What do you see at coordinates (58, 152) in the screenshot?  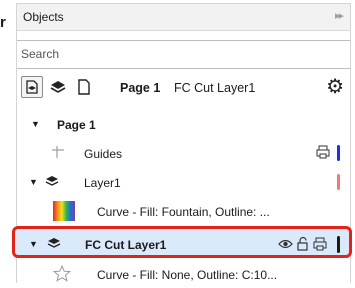 I see `guides-icon` at bounding box center [58, 152].